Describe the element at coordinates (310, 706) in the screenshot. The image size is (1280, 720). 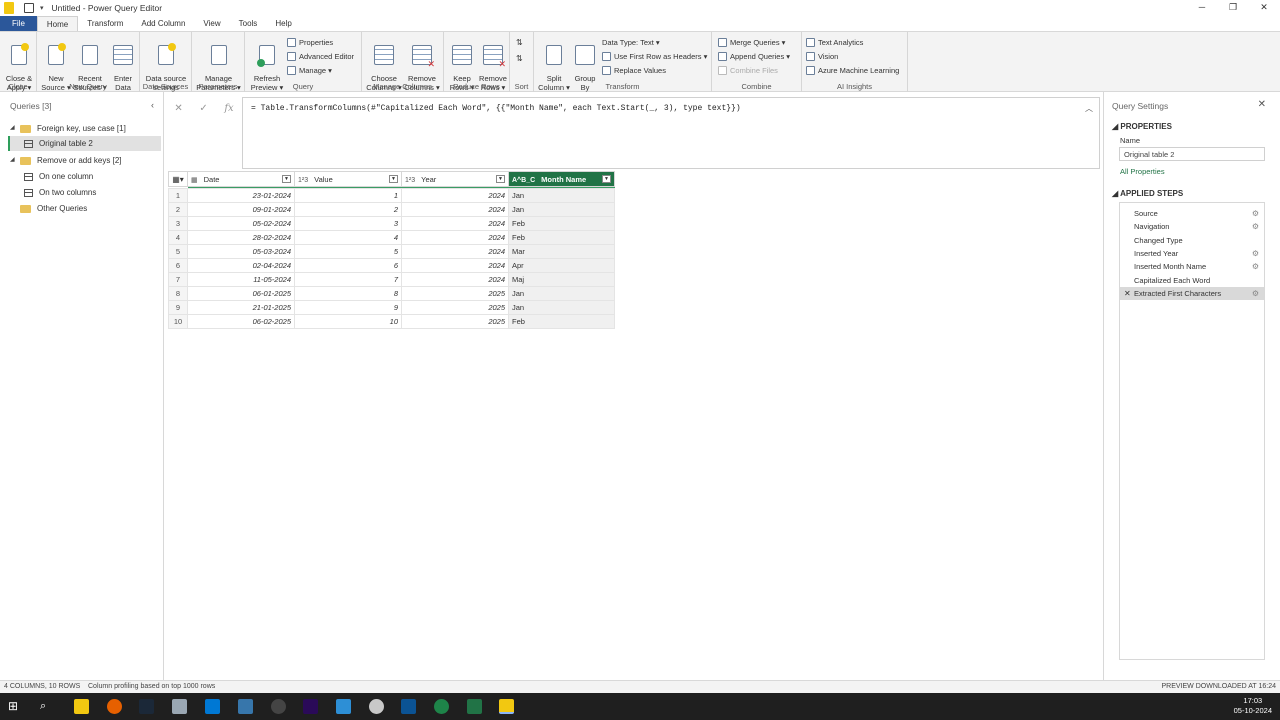
I see `premiere-icon` at that location.